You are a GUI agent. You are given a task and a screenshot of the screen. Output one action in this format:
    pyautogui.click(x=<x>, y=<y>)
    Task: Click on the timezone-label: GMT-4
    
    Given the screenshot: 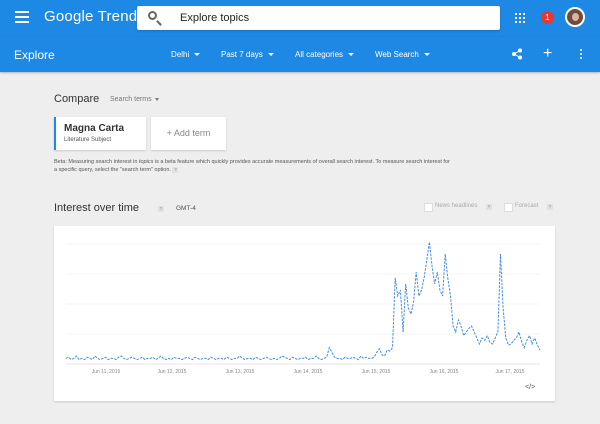 What is the action you would take?
    pyautogui.click(x=186, y=208)
    